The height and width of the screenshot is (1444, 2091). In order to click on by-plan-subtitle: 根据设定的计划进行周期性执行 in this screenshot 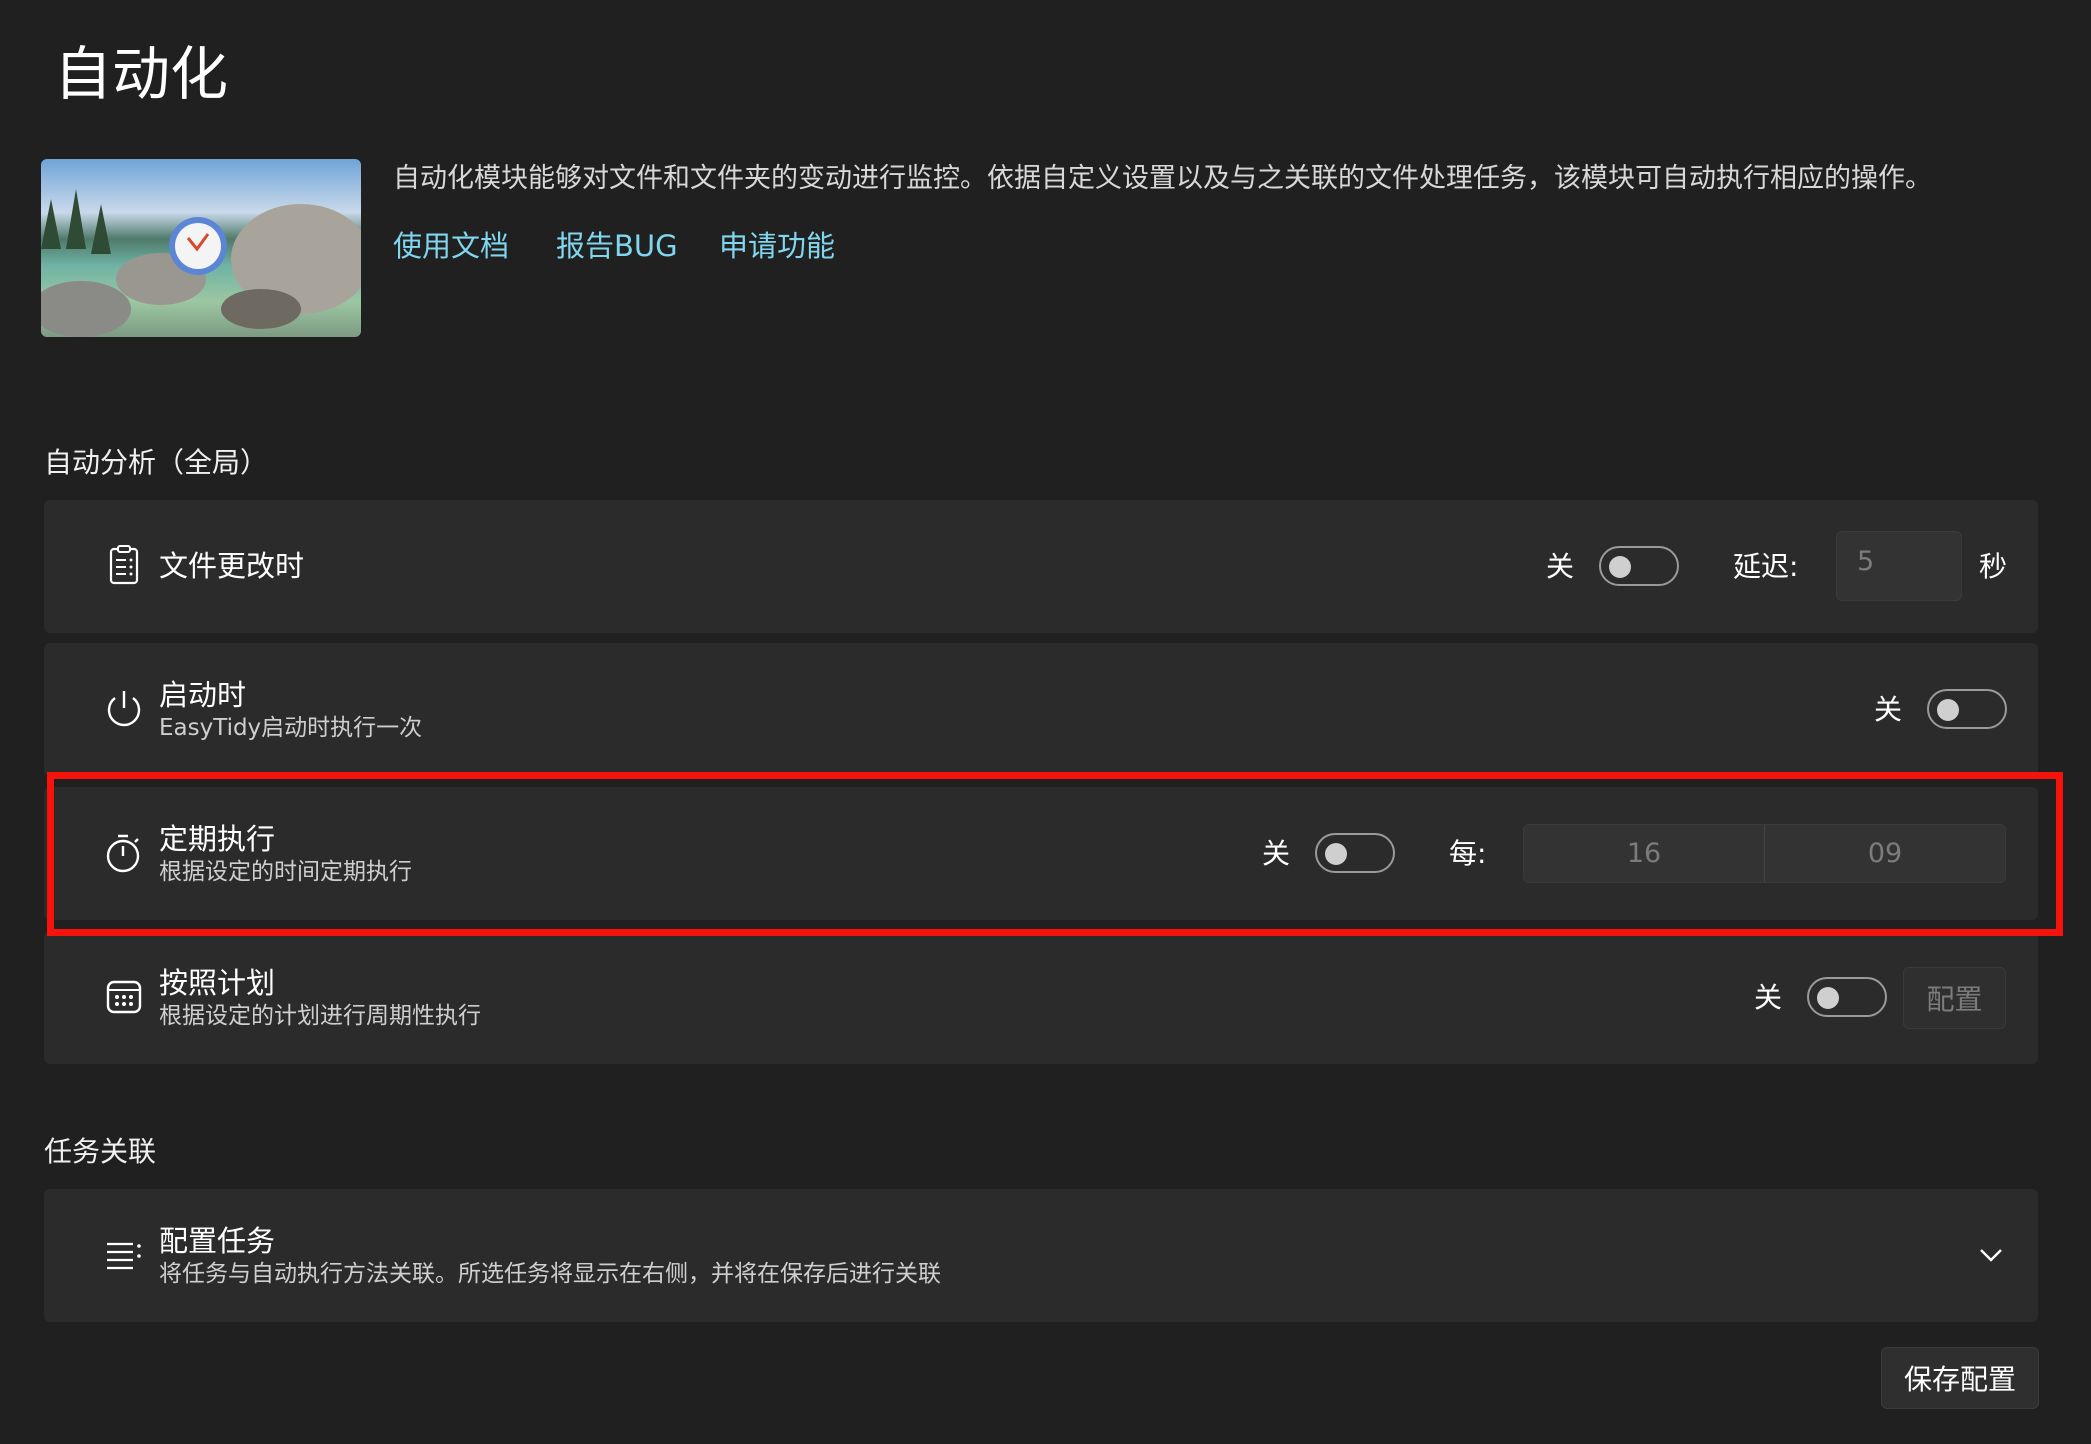, I will do `click(320, 1016)`.